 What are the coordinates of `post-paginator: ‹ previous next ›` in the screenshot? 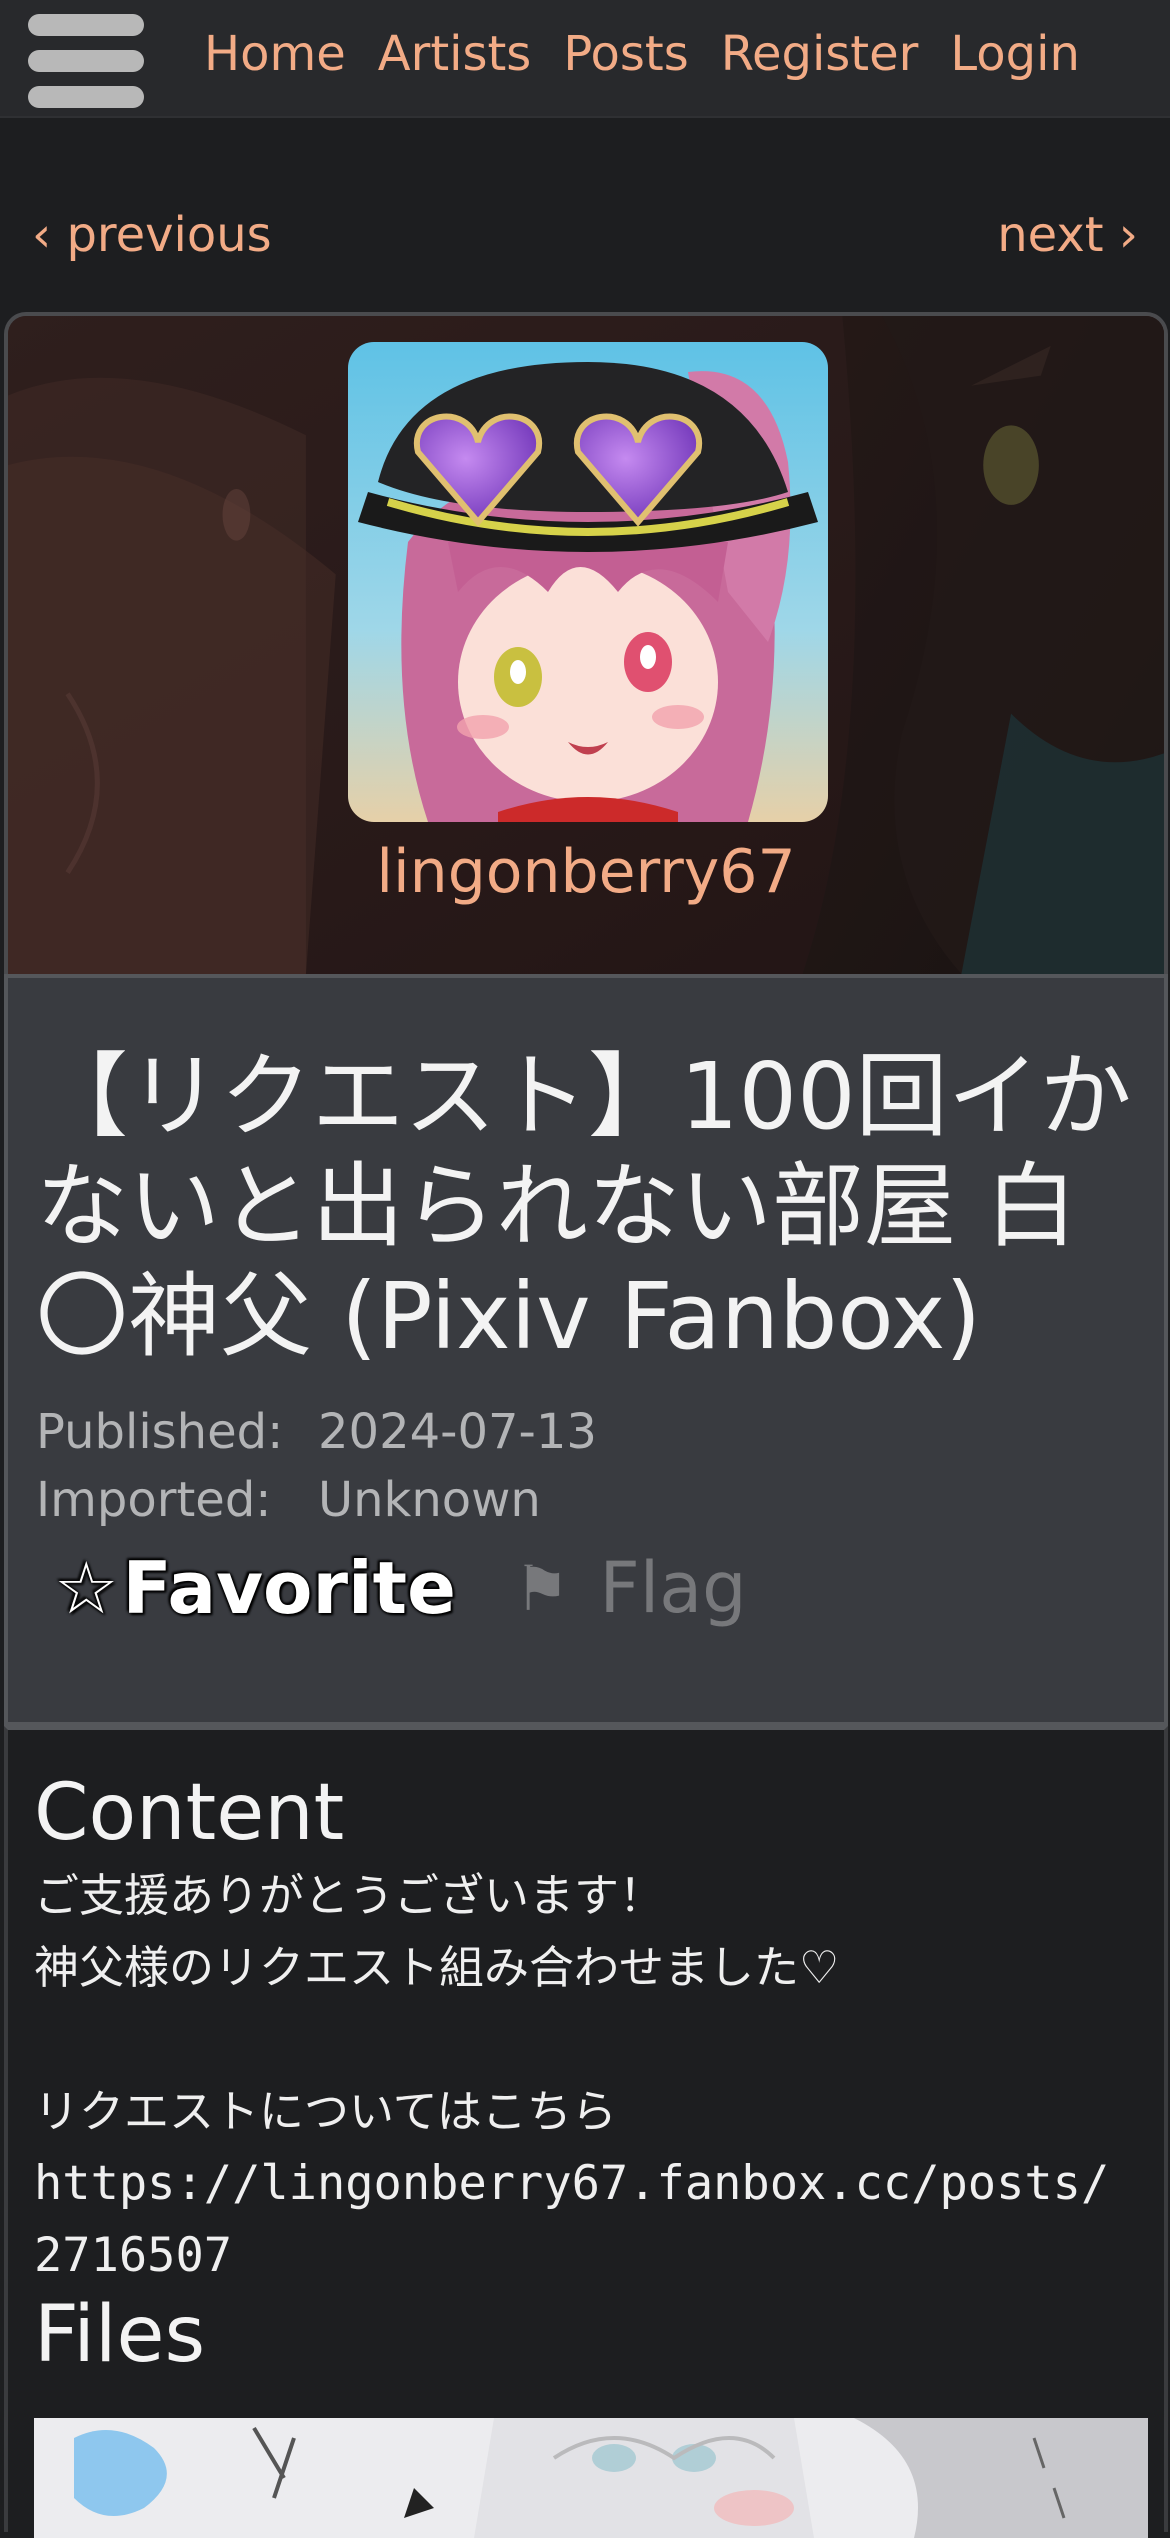 It's located at (585, 235).